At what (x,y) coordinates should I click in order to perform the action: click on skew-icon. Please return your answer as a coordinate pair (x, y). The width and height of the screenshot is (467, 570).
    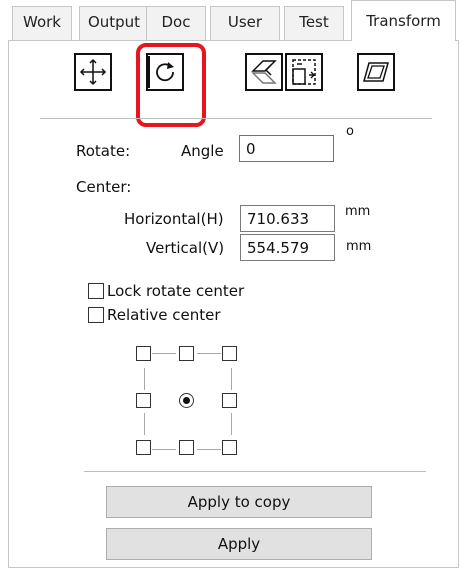
    Looking at the image, I should click on (376, 72).